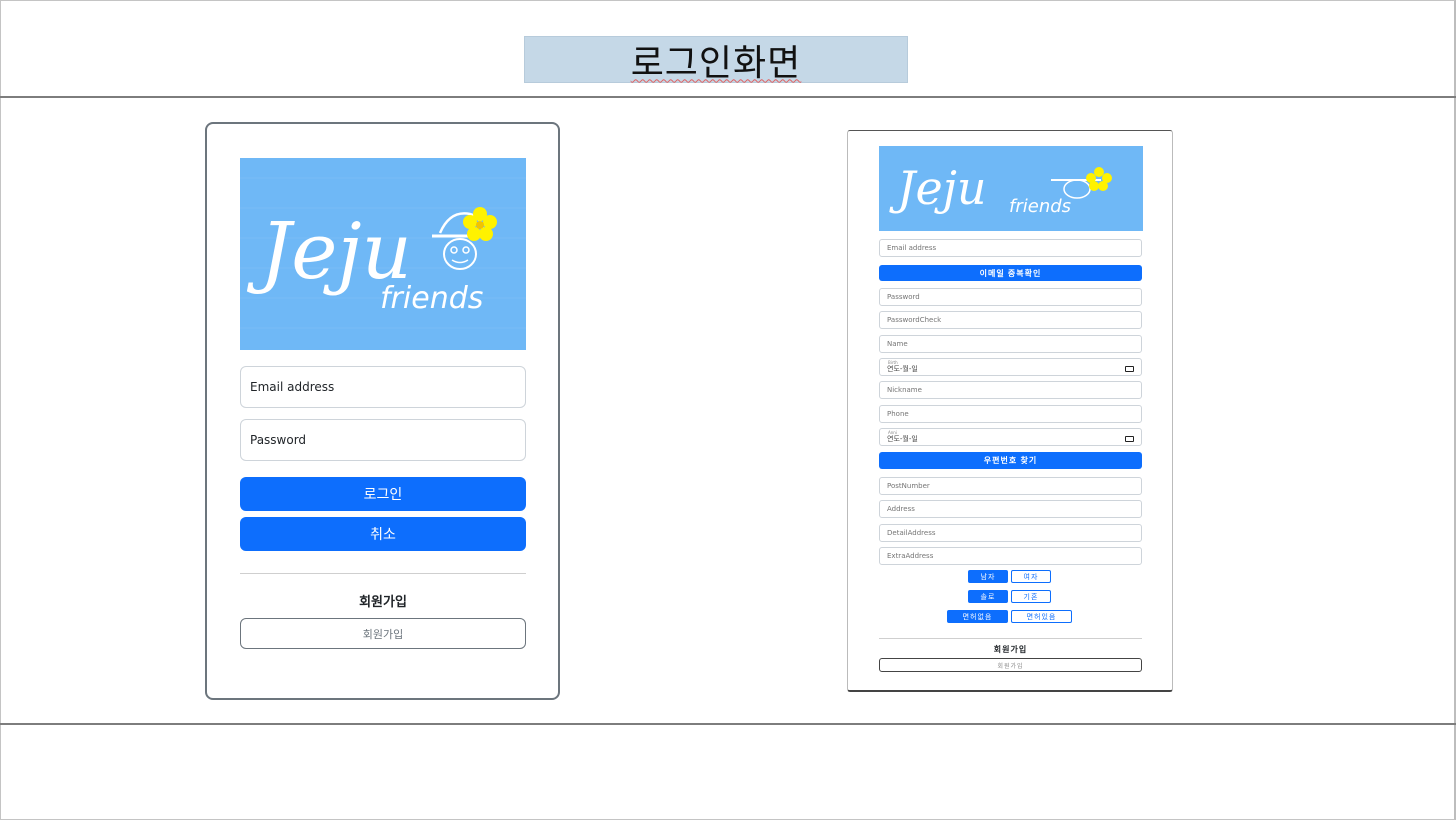  I want to click on signup-extra-address-input, so click(1010, 556).